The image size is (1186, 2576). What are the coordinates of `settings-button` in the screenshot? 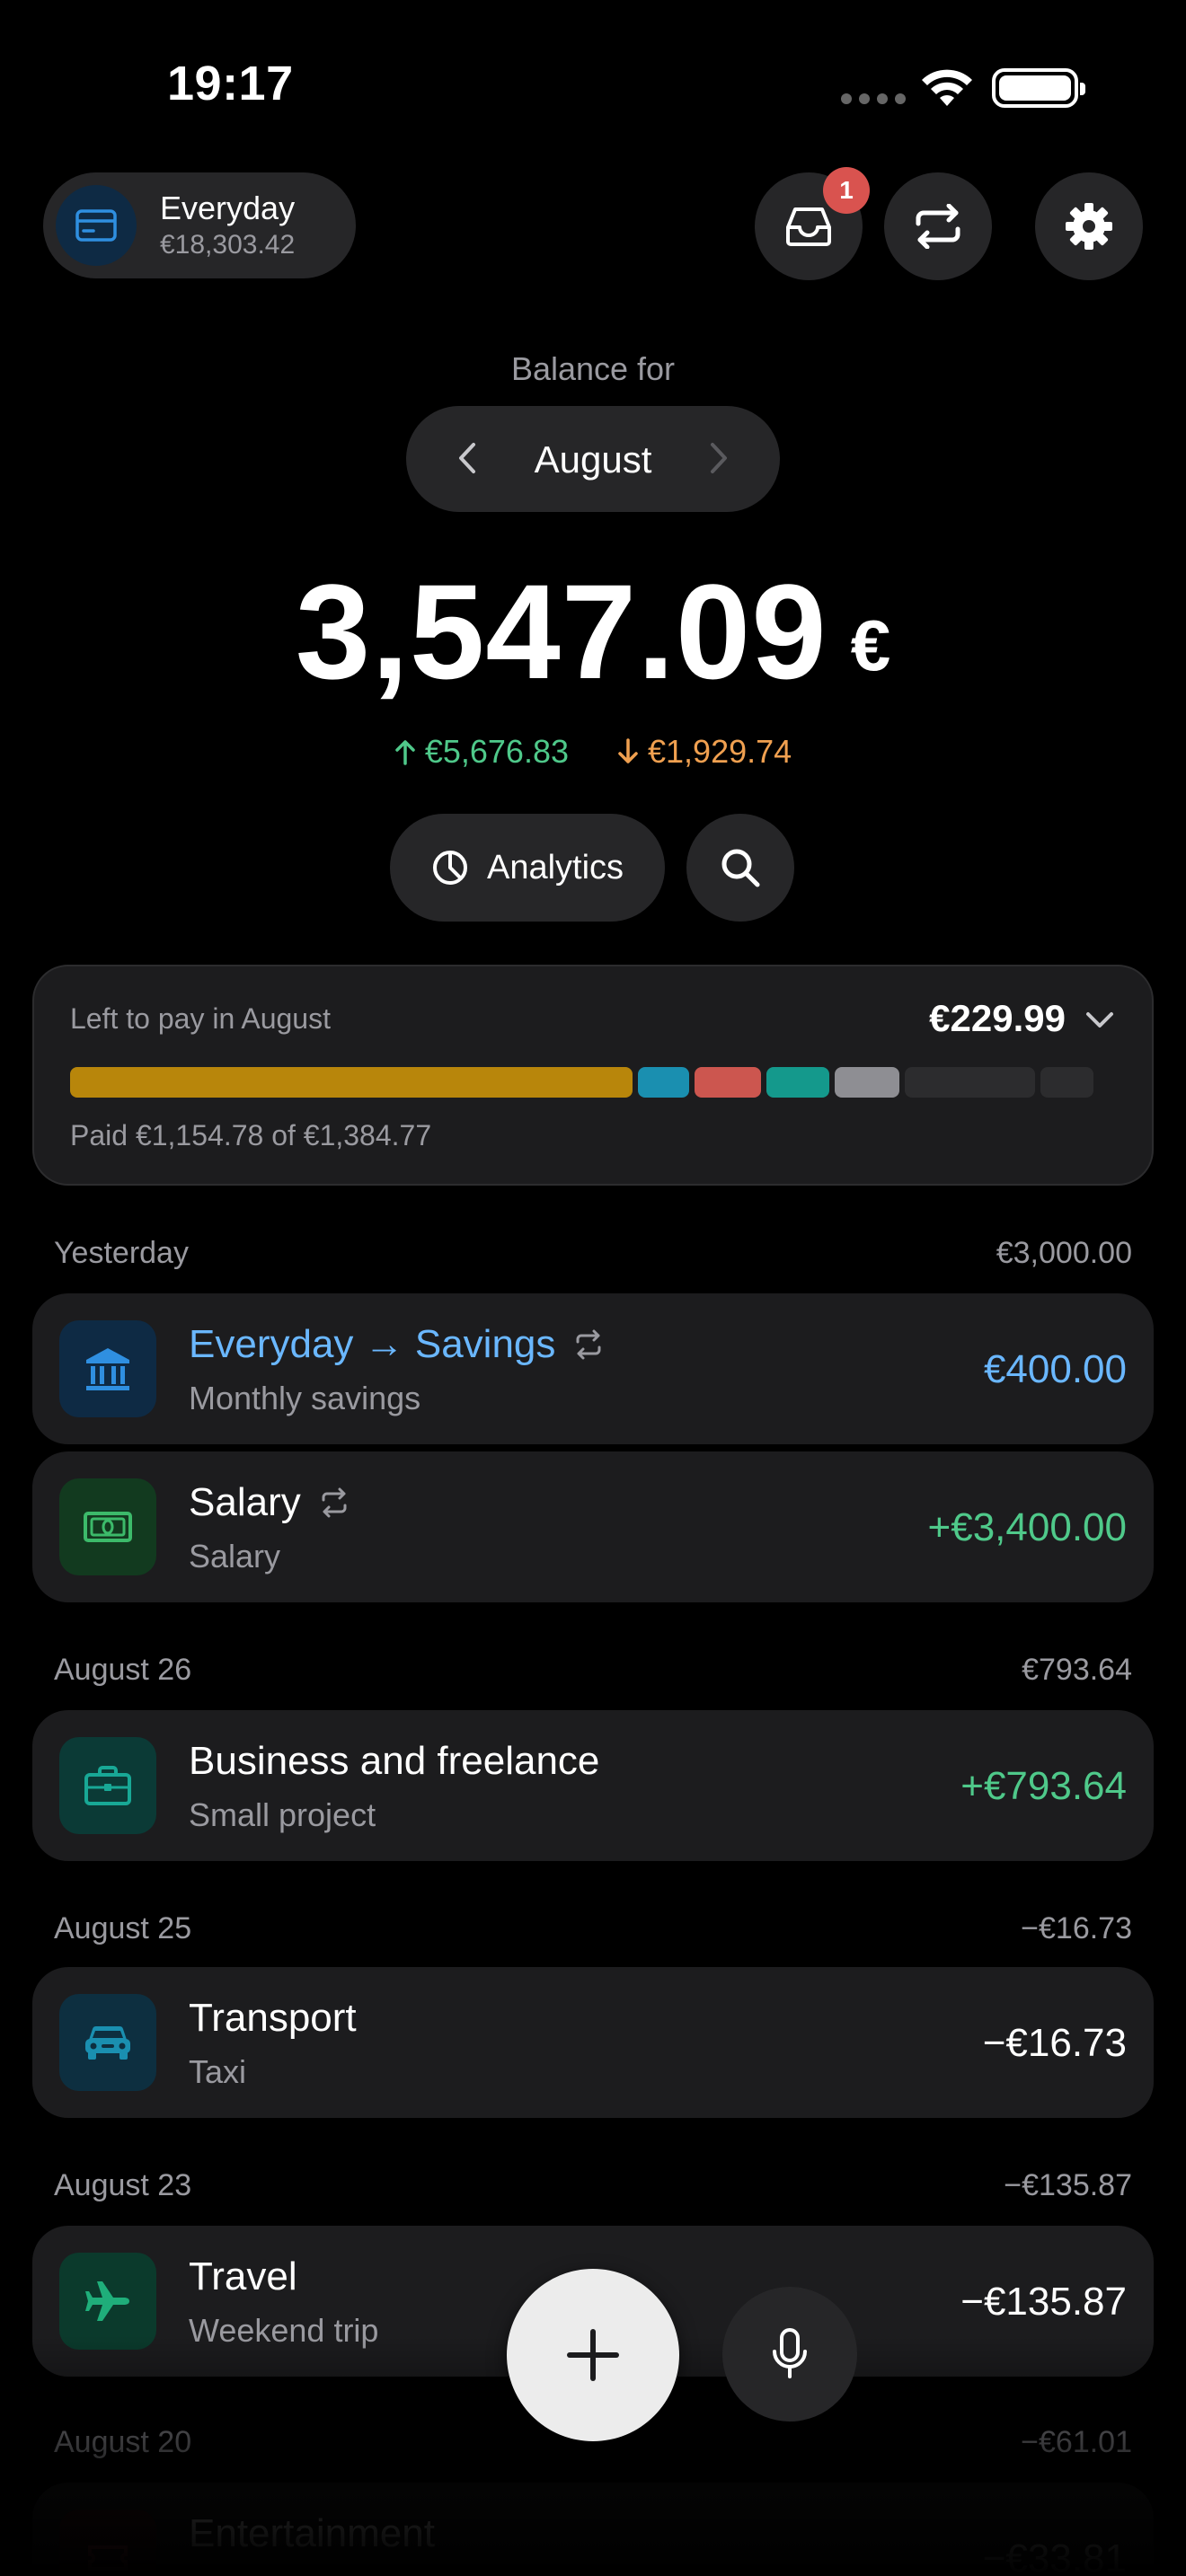 It's located at (1089, 226).